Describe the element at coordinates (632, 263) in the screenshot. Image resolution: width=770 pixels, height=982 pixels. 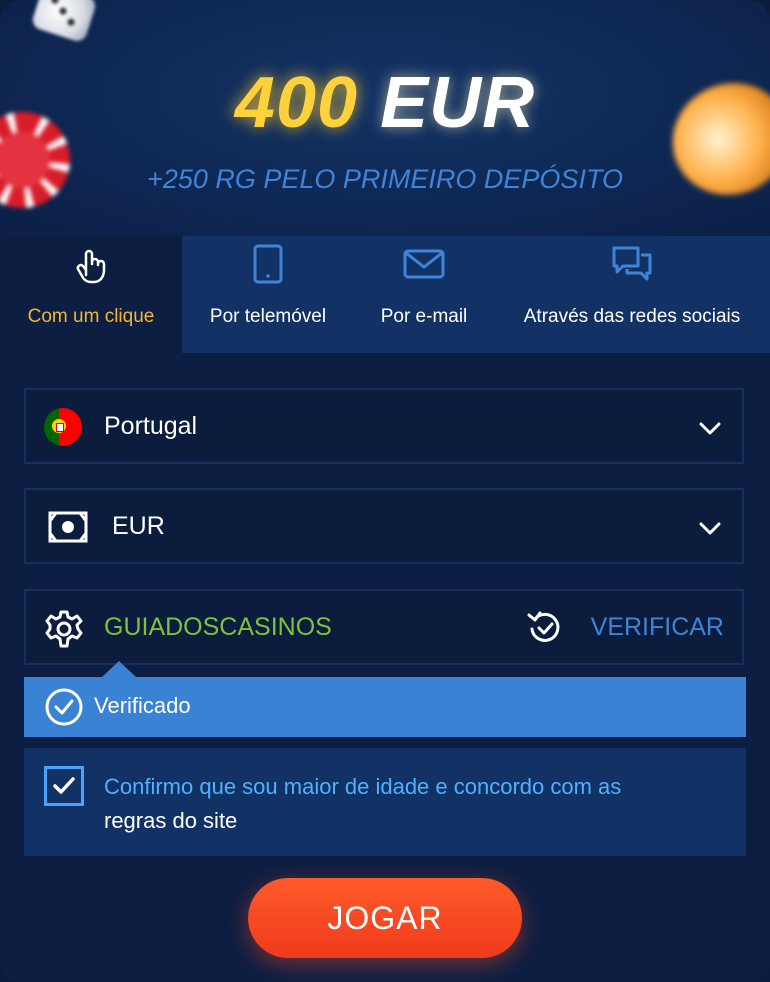
I see `chat-bubbles-icon` at that location.